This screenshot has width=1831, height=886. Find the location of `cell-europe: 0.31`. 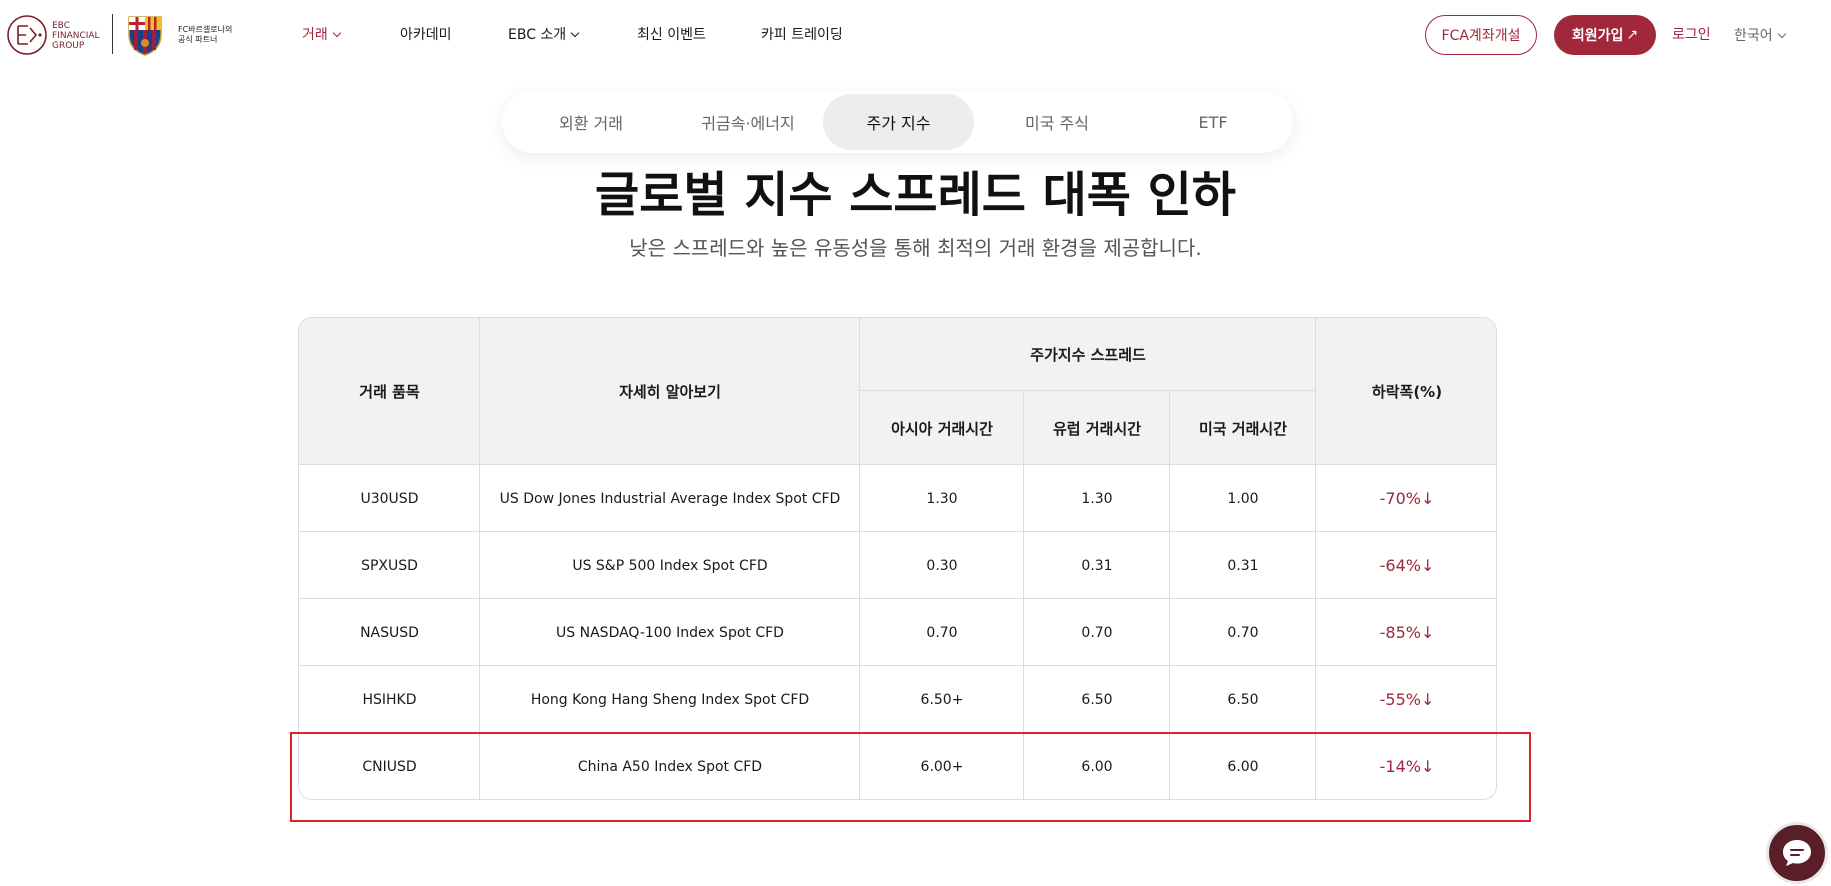

cell-europe: 0.31 is located at coordinates (1097, 565).